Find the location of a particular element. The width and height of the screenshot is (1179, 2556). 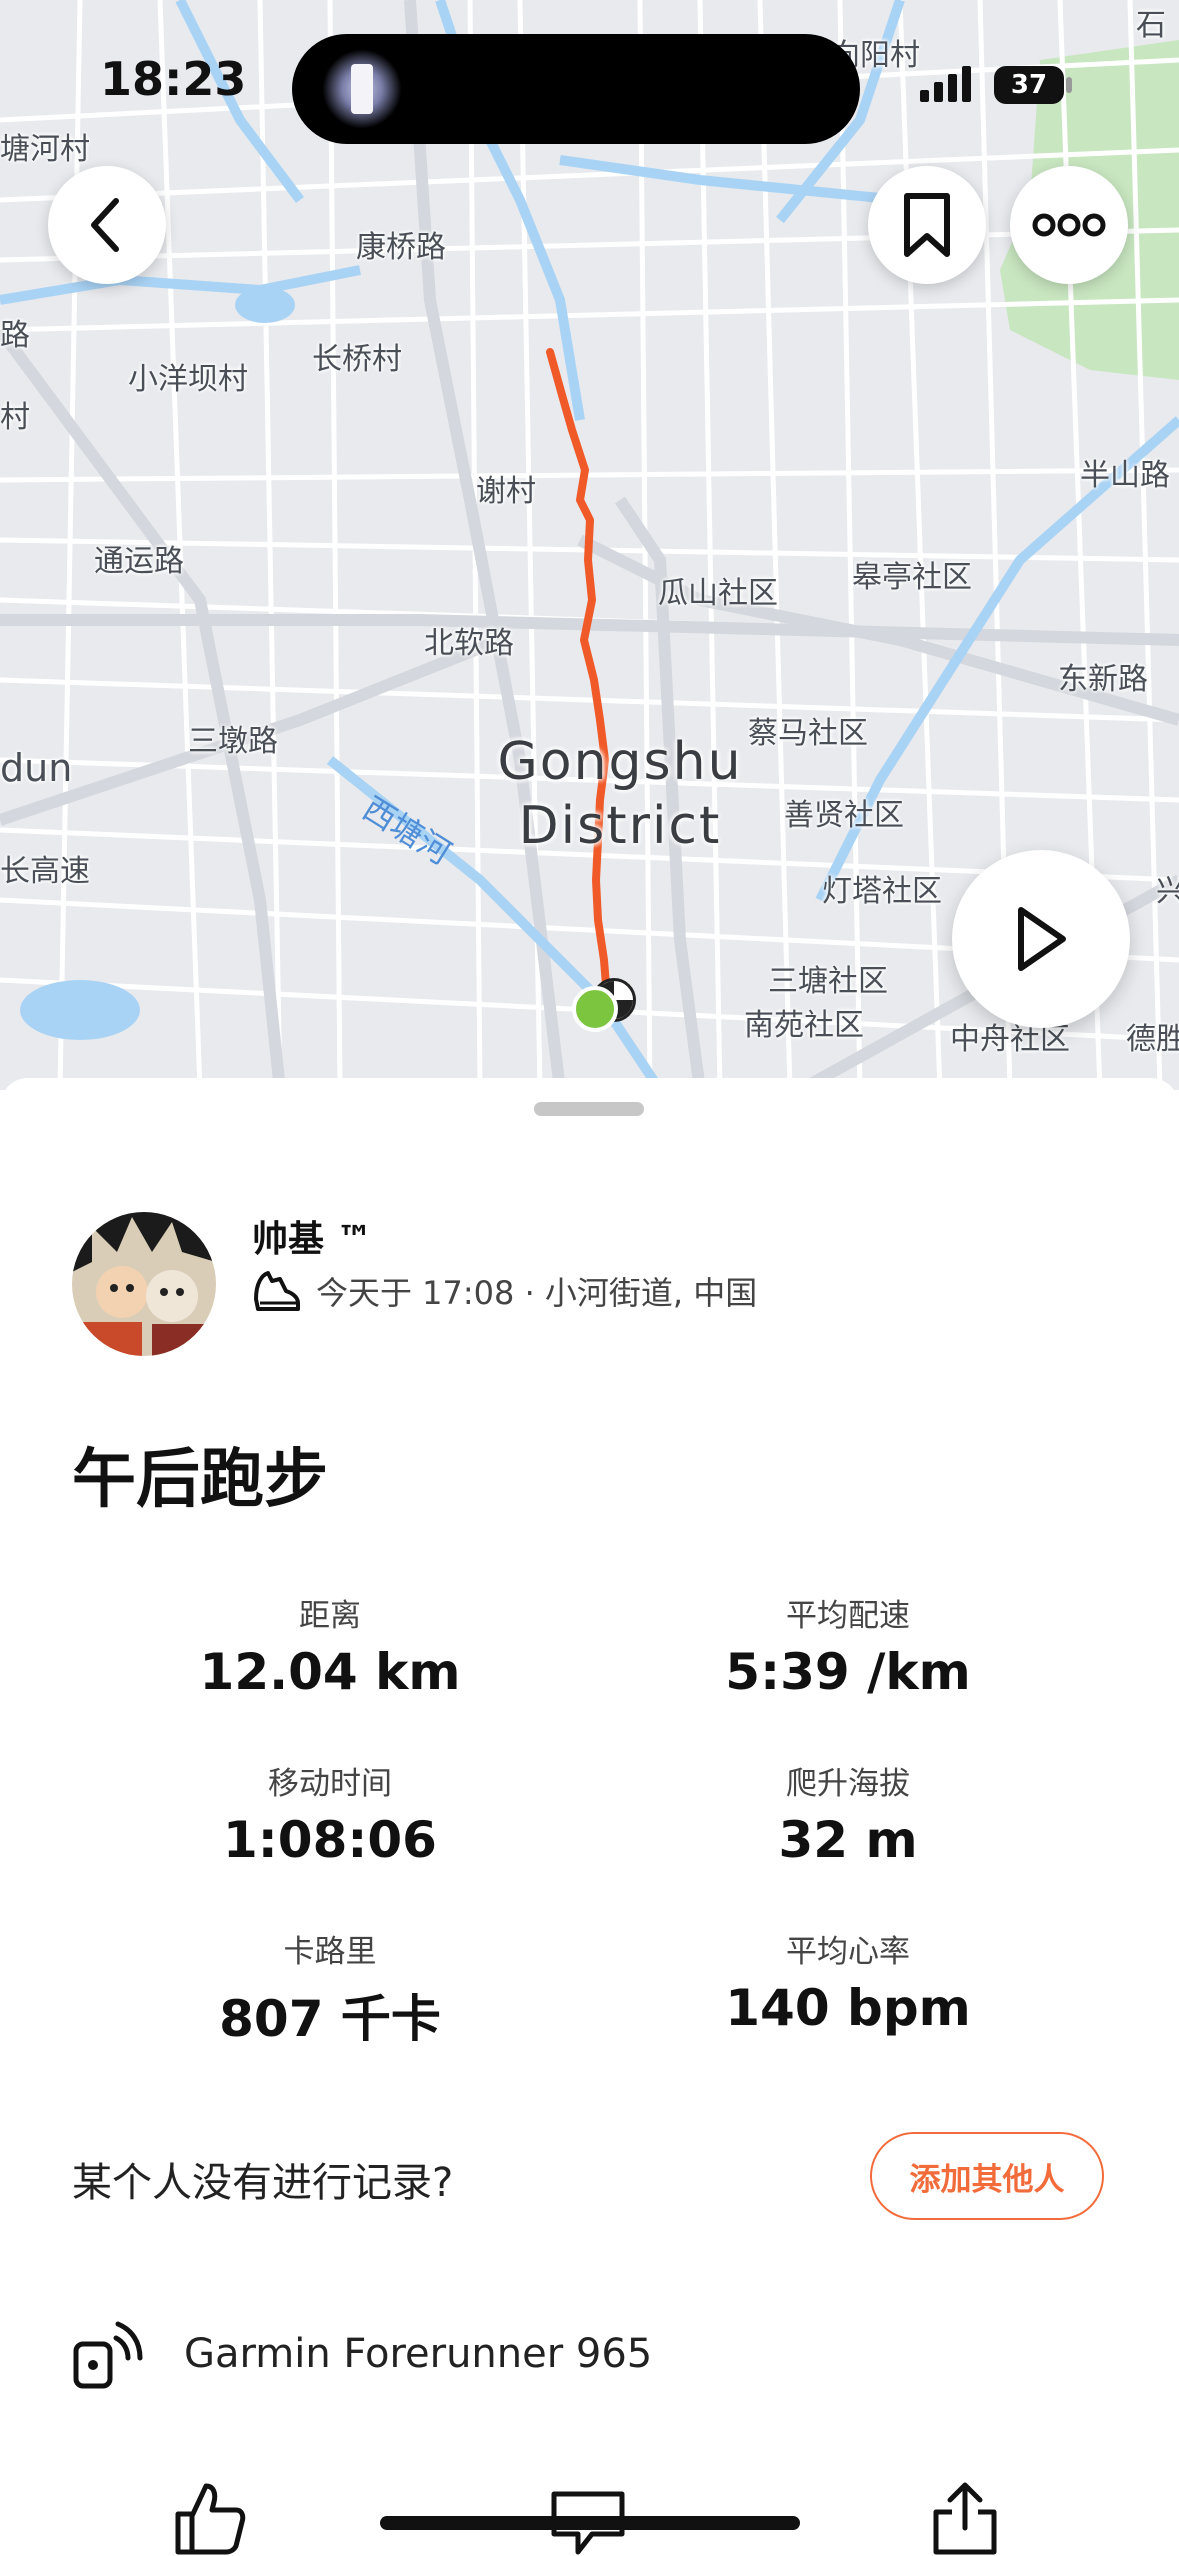

back-button is located at coordinates (107, 225).